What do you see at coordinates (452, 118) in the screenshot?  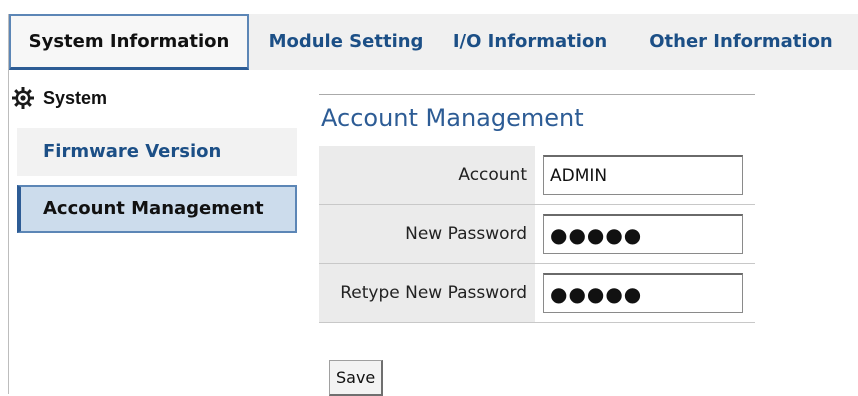 I see `page-title: Account Management` at bounding box center [452, 118].